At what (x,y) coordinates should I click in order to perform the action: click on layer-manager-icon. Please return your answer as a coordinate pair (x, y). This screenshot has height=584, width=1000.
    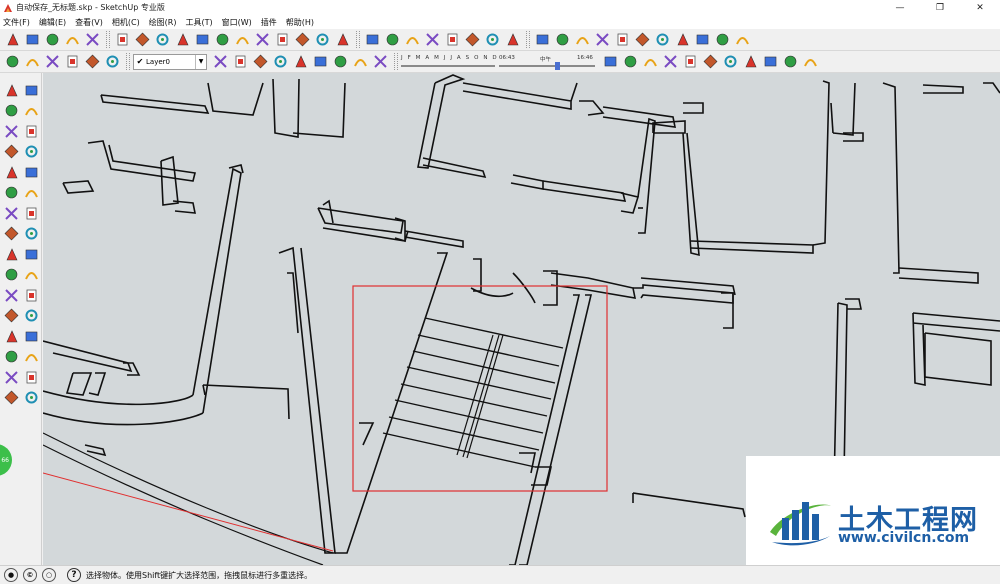
    Looking at the image, I should click on (492, 39).